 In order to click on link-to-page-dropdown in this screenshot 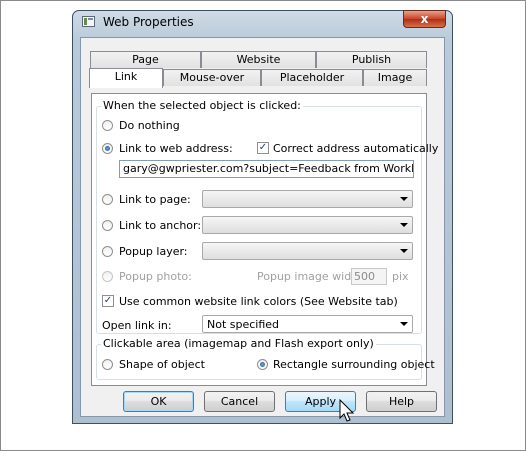, I will do `click(307, 199)`.